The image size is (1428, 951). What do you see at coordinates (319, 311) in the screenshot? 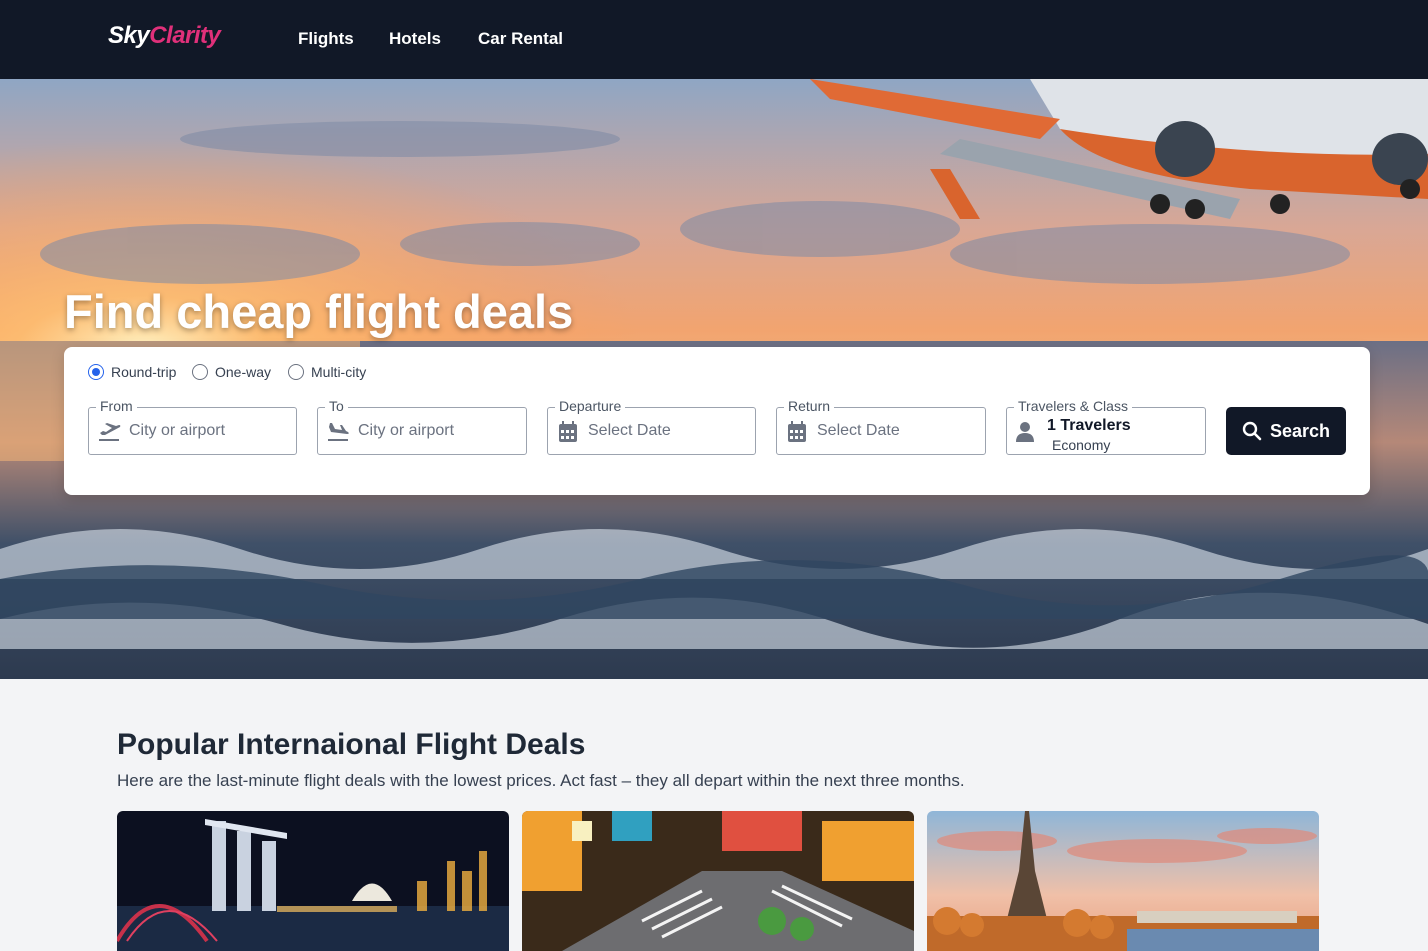
I see `hero-title: Find cheap flight deals` at bounding box center [319, 311].